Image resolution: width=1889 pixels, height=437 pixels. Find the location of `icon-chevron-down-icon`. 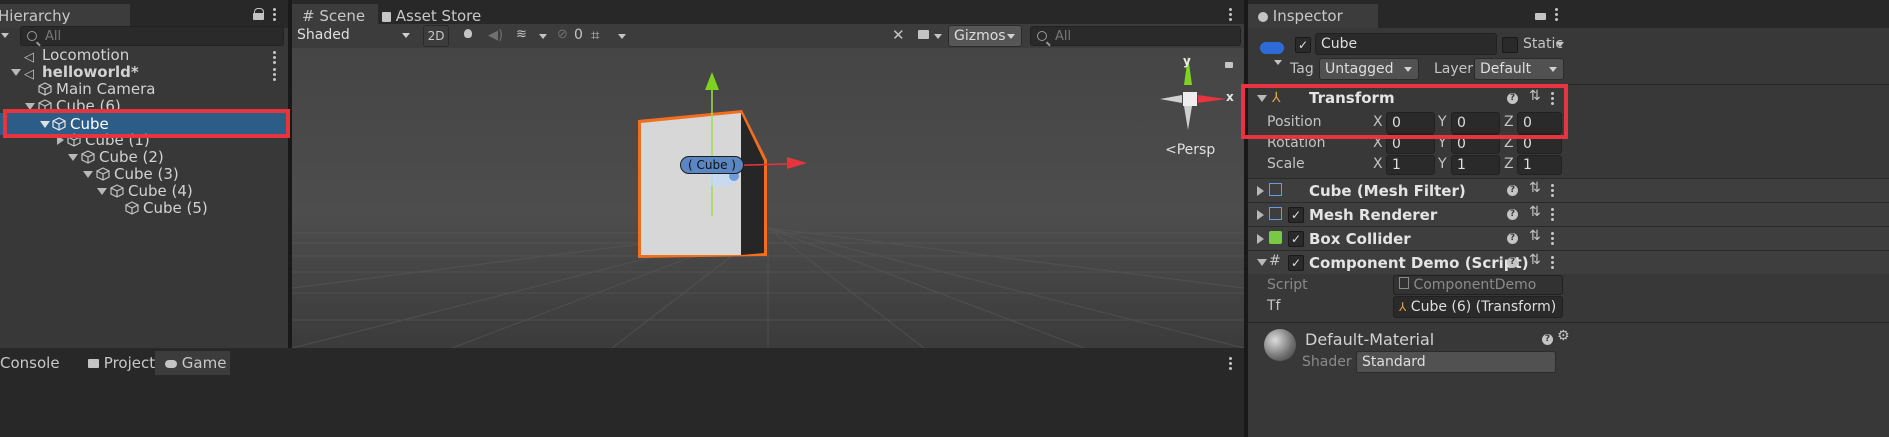

icon-chevron-down-icon is located at coordinates (1278, 62).